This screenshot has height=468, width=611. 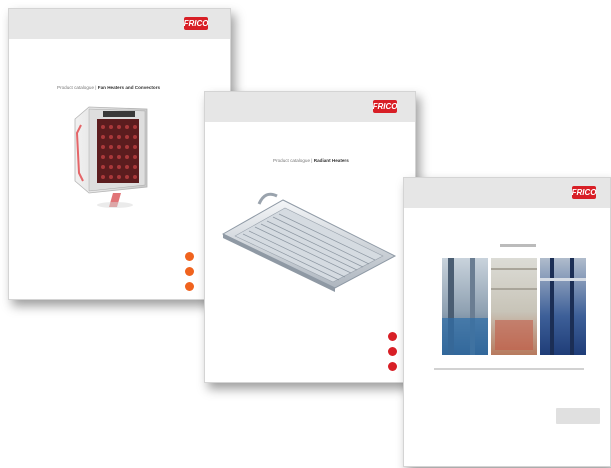 I want to click on reference-photo-strip, so click(x=514, y=306).